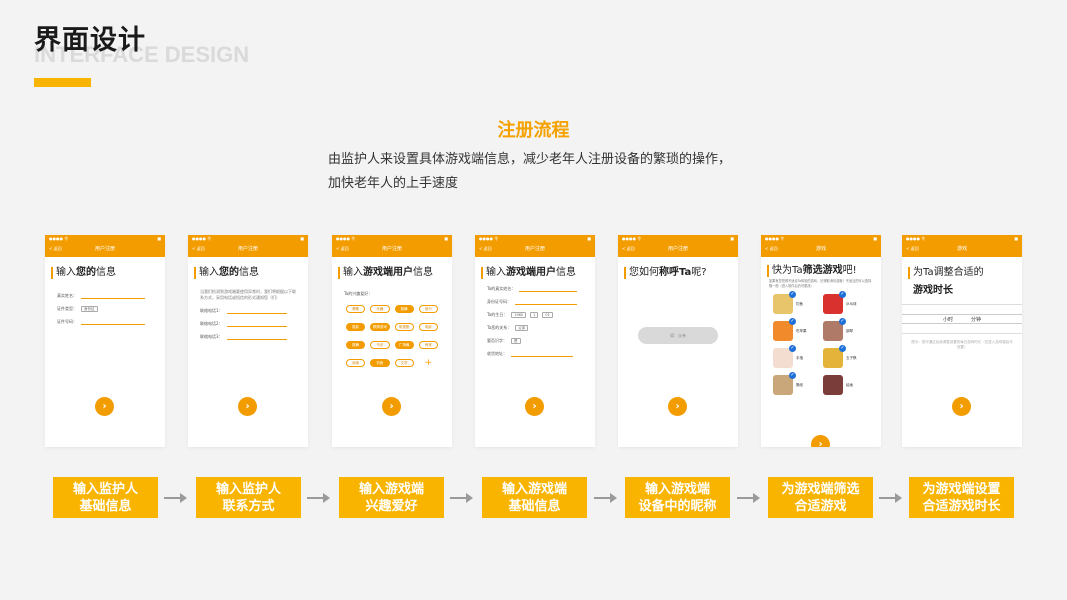  What do you see at coordinates (947, 319) in the screenshot?
I see `hour-unit: 小时` at bounding box center [947, 319].